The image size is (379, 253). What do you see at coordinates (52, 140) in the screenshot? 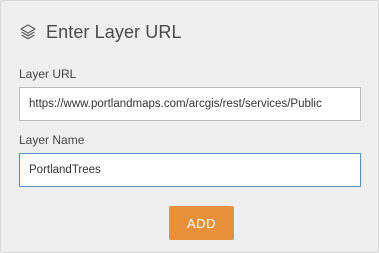
I see `layer-name-label: Layer Name` at bounding box center [52, 140].